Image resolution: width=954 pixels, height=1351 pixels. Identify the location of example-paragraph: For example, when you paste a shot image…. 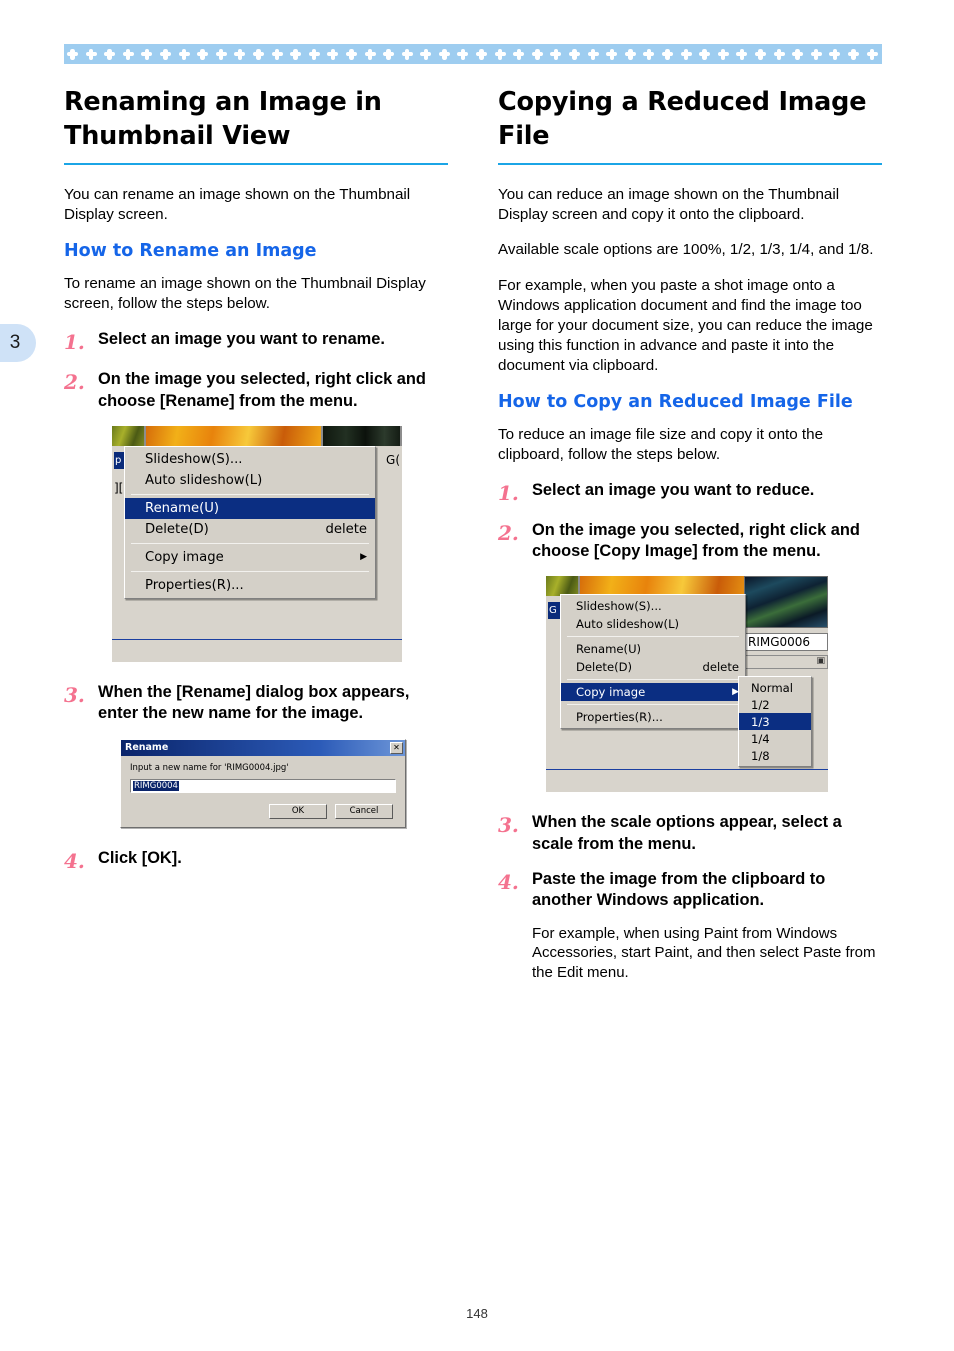
(685, 325).